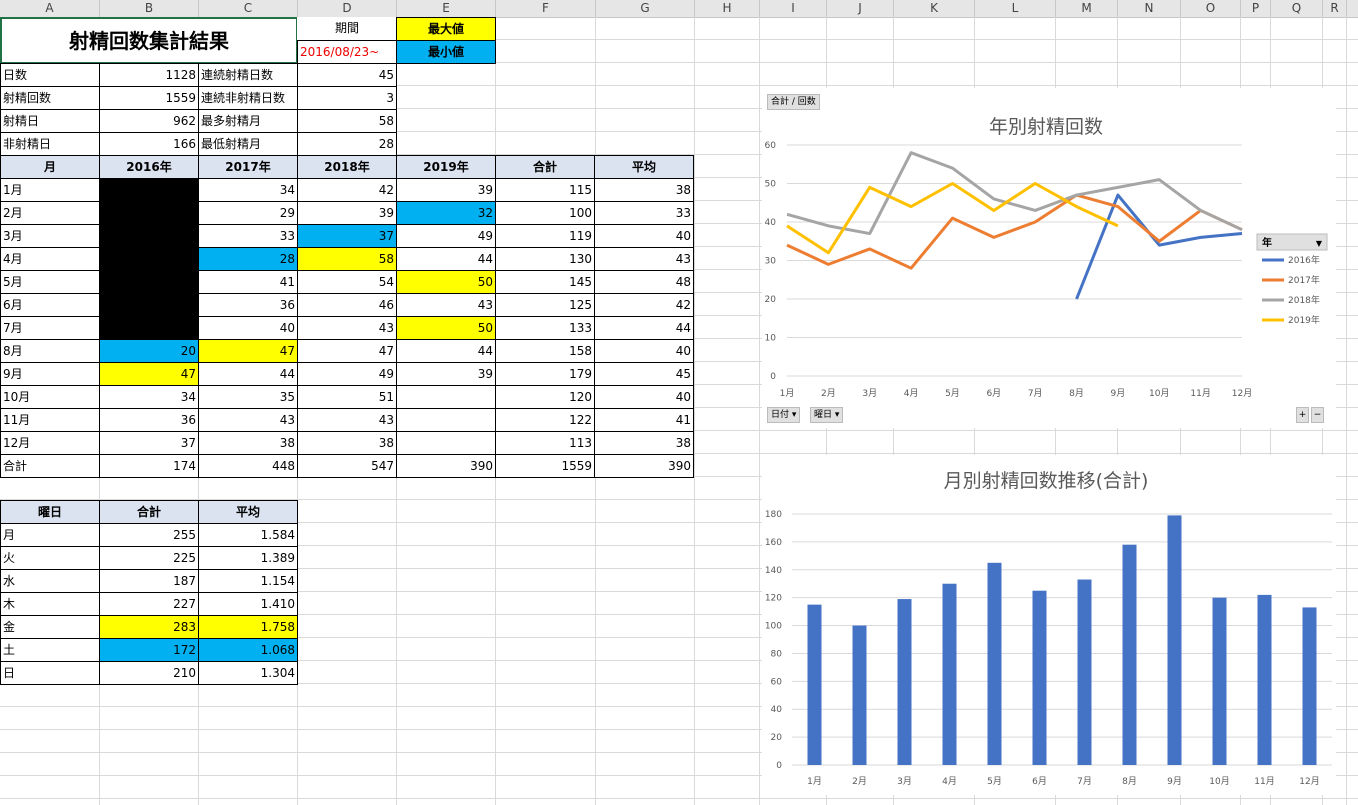 The height and width of the screenshot is (805, 1358). I want to click on monthly-cell: 33, so click(644, 213).